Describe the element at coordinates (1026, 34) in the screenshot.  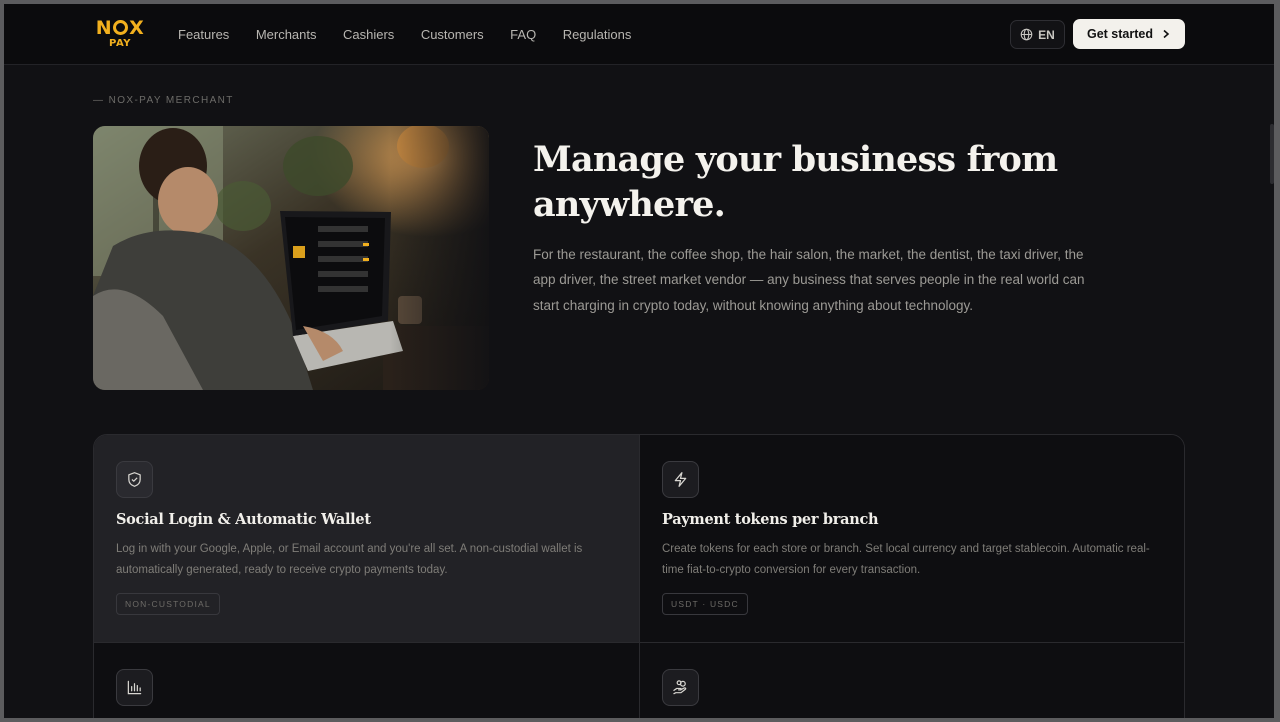
I see `globe-icon` at that location.